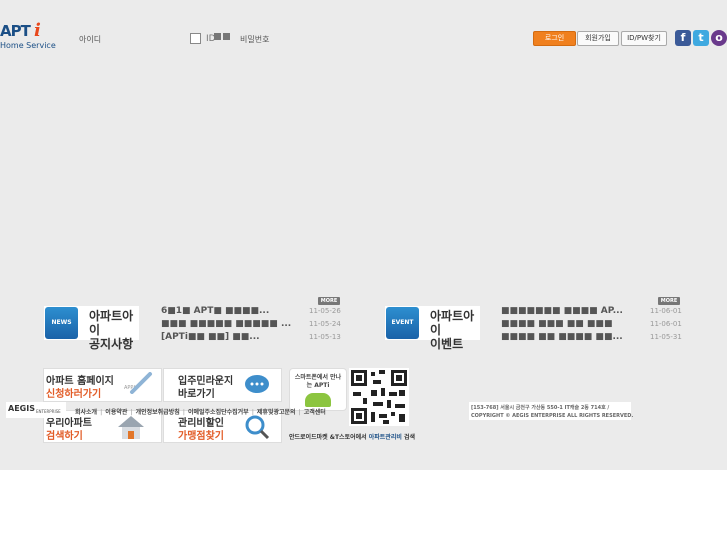  I want to click on facebook-icon: f, so click(683, 38).